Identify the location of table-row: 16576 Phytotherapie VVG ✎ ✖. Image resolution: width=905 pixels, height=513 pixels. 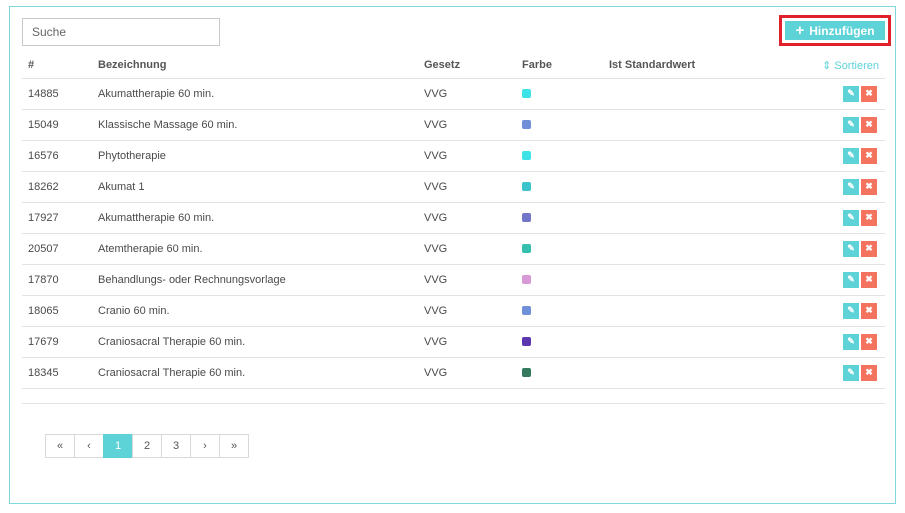
(453, 156).